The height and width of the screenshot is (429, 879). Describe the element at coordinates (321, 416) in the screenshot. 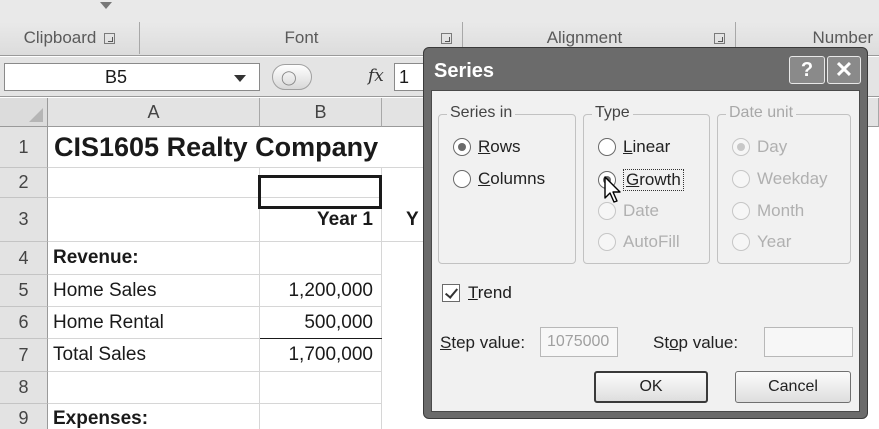

I see `cell-b9` at that location.